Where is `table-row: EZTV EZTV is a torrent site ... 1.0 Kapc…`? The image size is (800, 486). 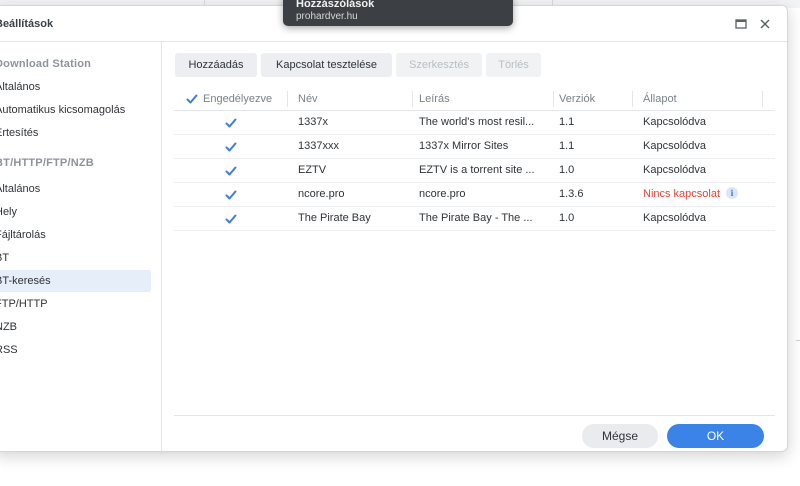
table-row: EZTV EZTV is a torrent site ... 1.0 Kapc… is located at coordinates (474, 171).